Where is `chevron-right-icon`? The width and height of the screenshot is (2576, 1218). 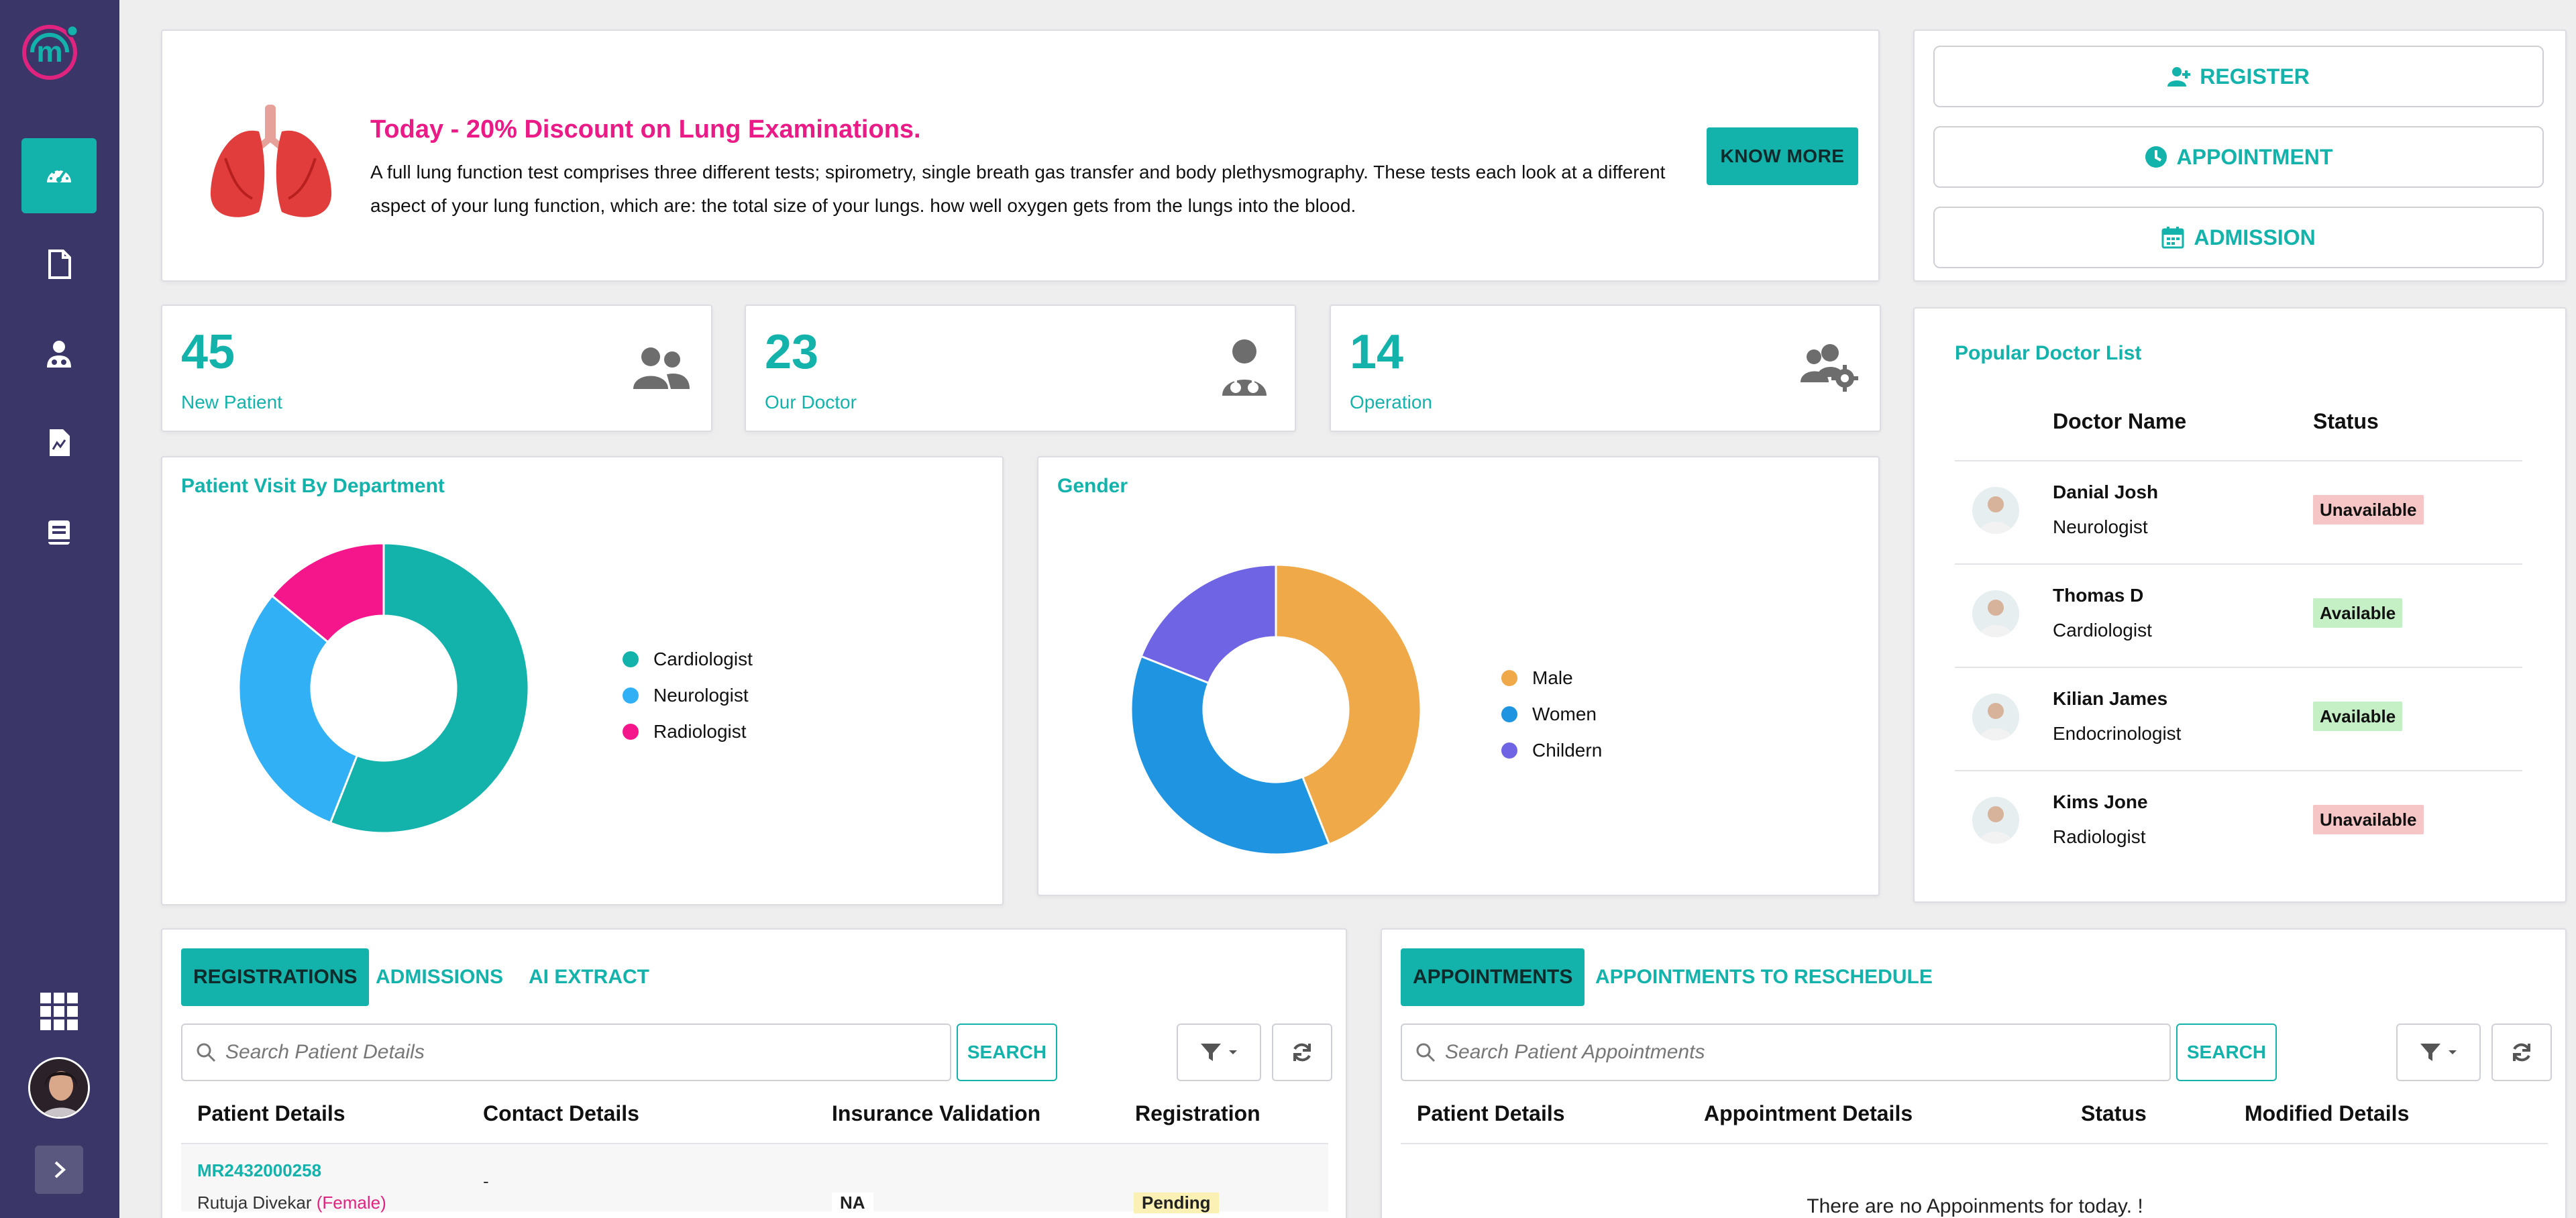 chevron-right-icon is located at coordinates (60, 1169).